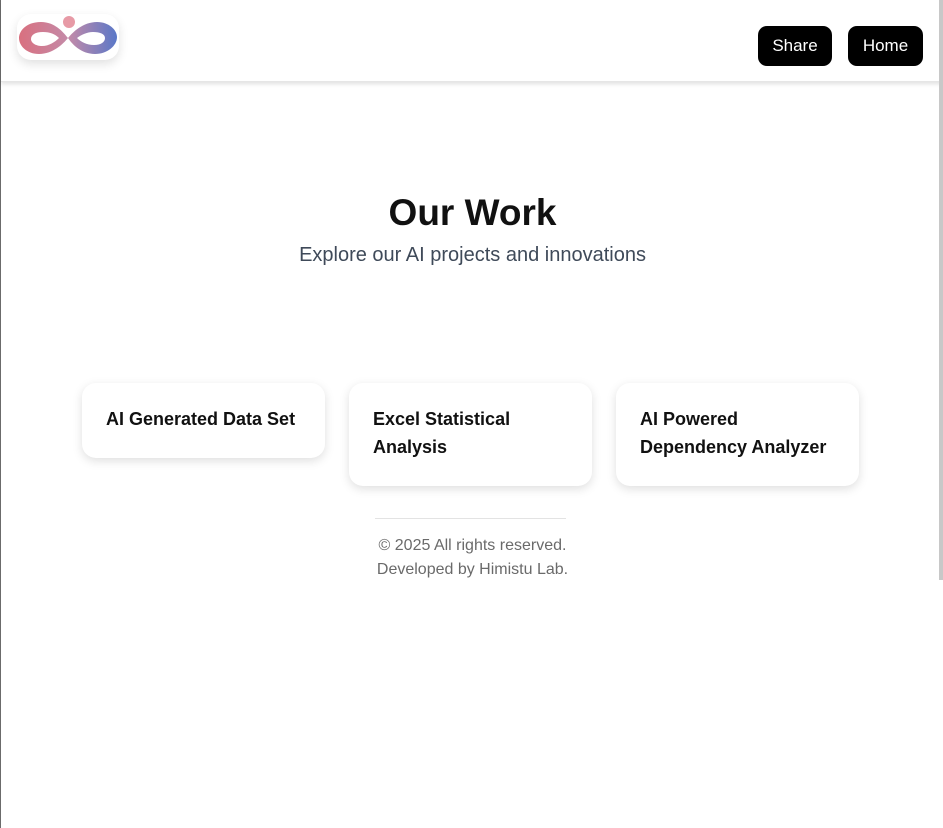 The image size is (943, 828). Describe the element at coordinates (941, 290) in the screenshot. I see `scrollbar` at that location.